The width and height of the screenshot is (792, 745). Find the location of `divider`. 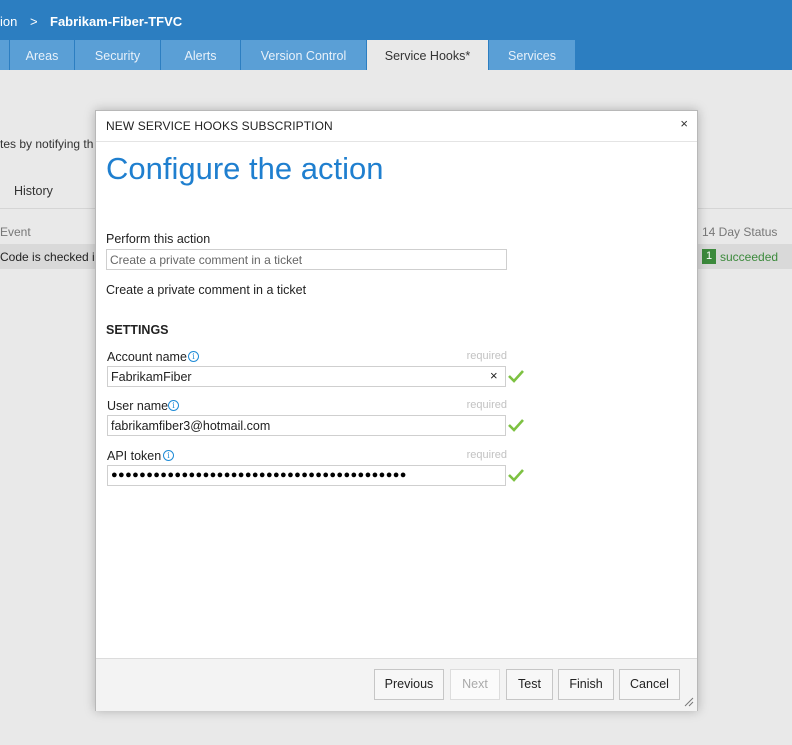

divider is located at coordinates (396, 141).